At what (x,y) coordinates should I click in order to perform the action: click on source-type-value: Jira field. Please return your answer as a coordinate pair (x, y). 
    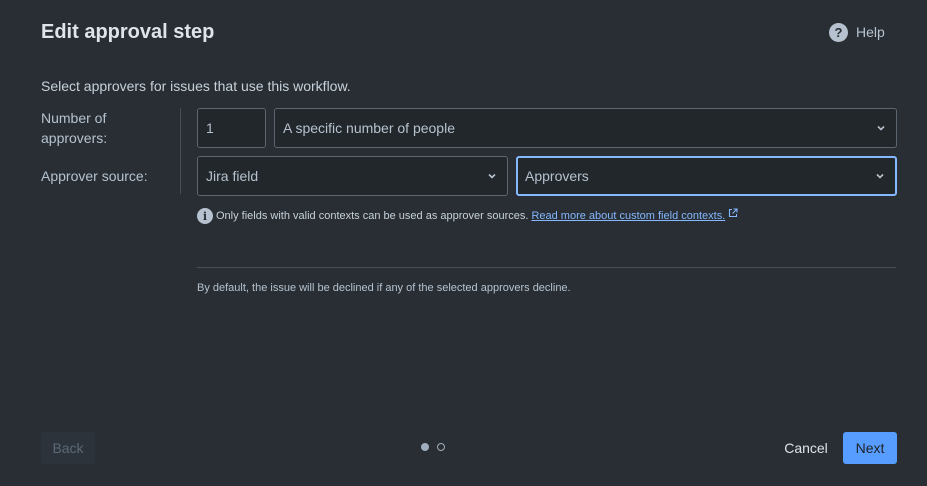
    Looking at the image, I should click on (232, 176).